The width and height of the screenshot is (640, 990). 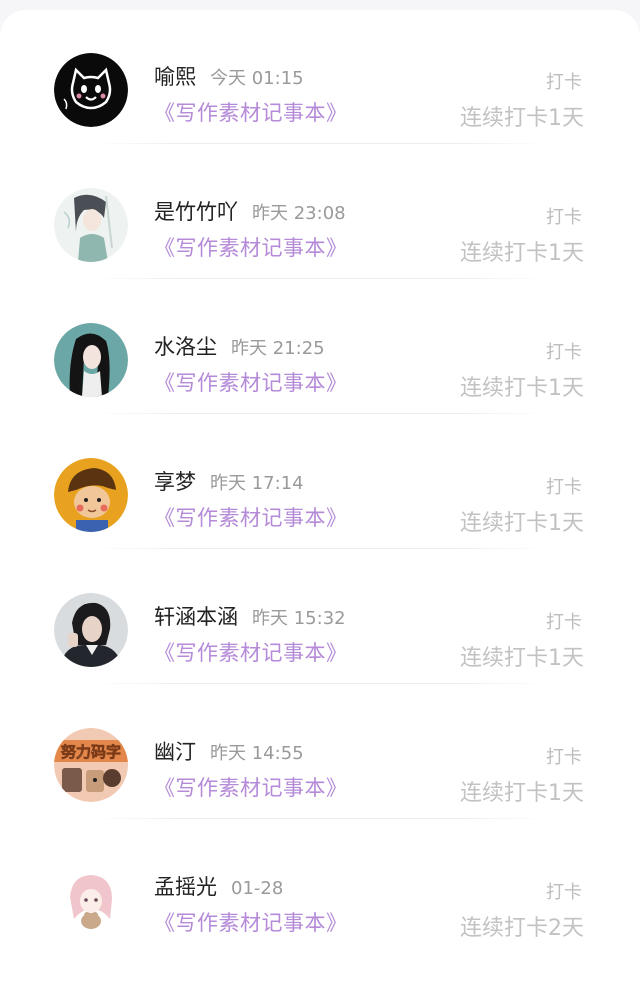 I want to click on checkin-row: 喻熙 今天 01:15 《写作素材记事本》 打卡 连续打卡1天, so click(x=320, y=77).